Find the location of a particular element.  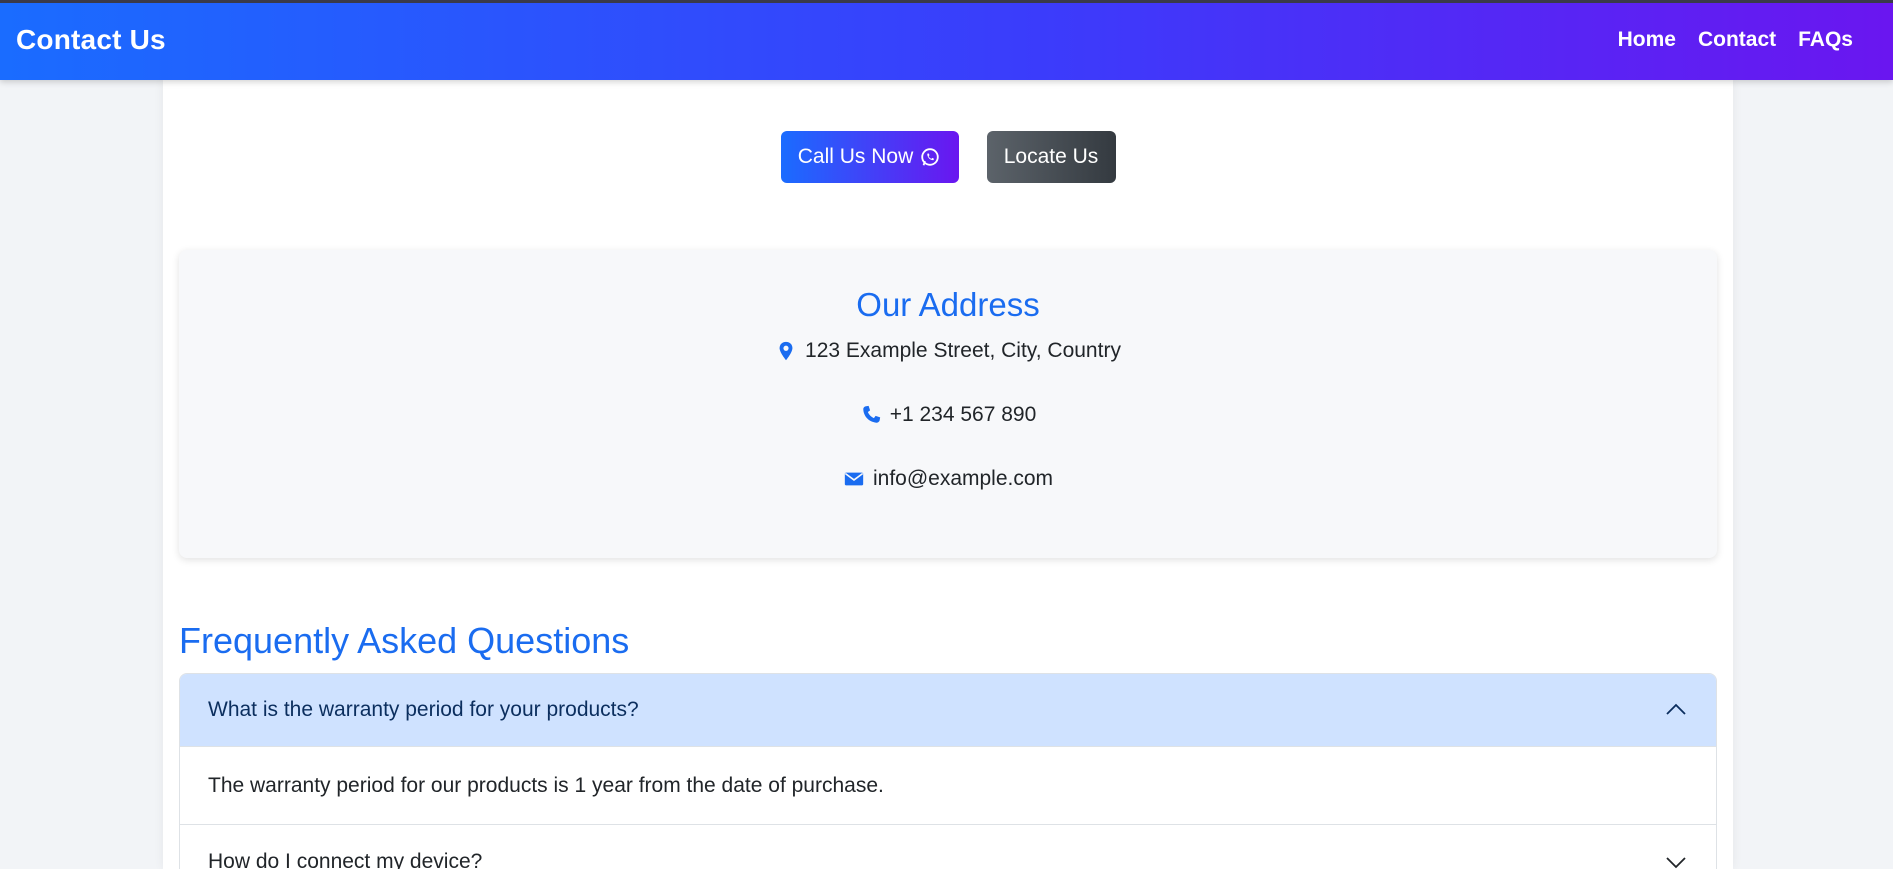

action-buttons: Call Us Now Locate Us is located at coordinates (948, 157).